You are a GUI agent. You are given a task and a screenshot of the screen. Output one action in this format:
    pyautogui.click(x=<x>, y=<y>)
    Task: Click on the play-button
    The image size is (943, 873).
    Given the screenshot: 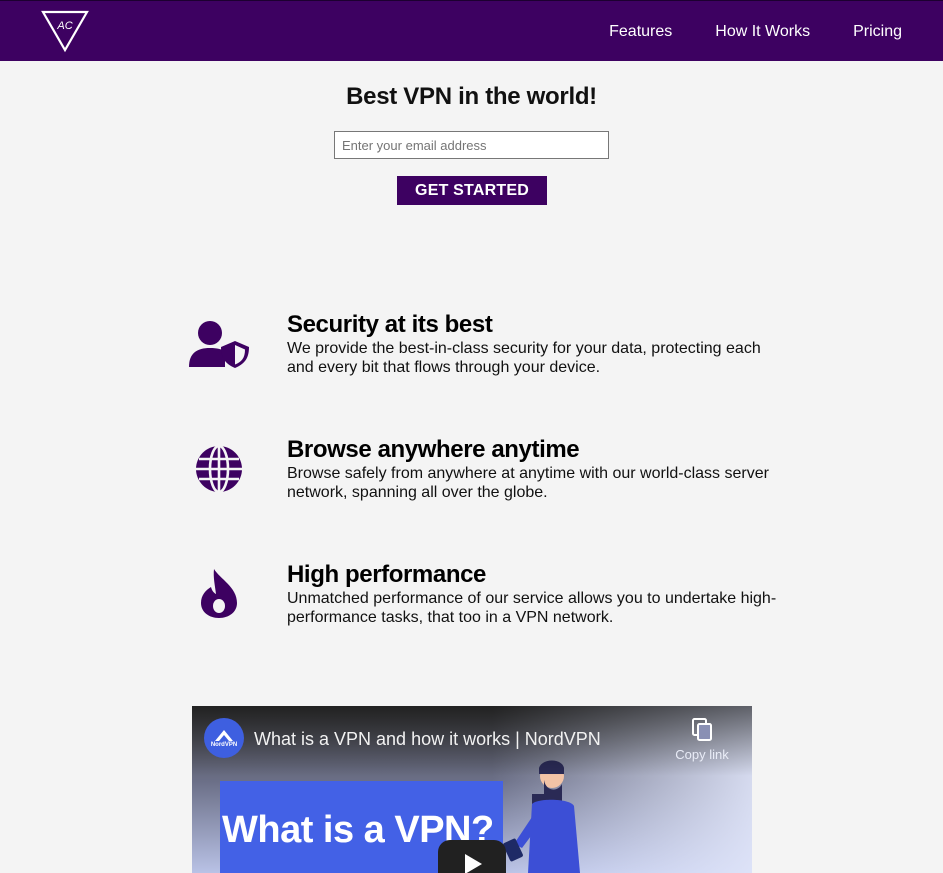 What is the action you would take?
    pyautogui.click(x=472, y=856)
    